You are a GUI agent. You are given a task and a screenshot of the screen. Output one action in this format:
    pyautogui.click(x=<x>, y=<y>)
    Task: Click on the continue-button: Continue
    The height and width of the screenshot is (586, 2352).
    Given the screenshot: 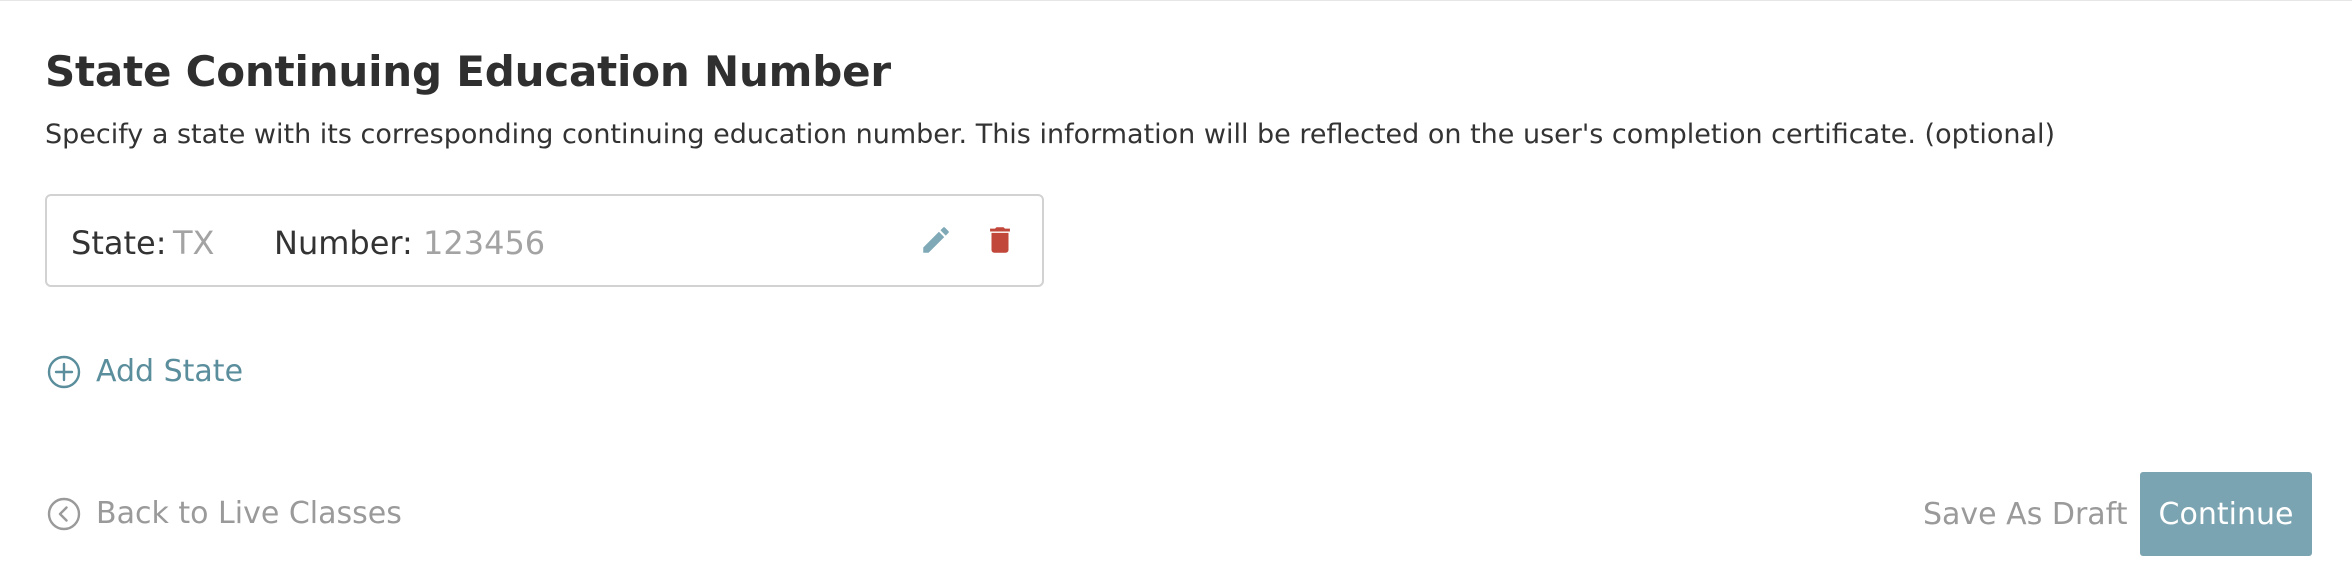 What is the action you would take?
    pyautogui.click(x=2226, y=514)
    